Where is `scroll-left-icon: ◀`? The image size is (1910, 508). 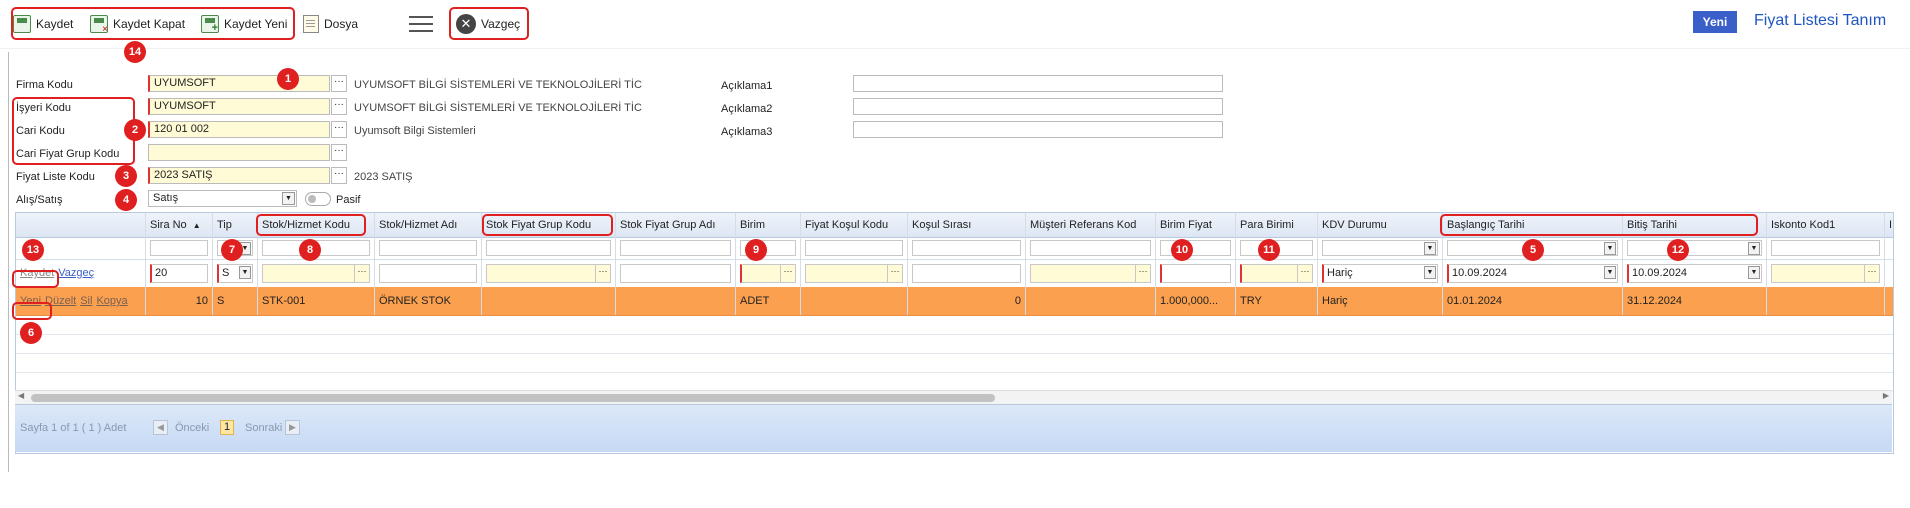
scroll-left-icon: ◀ is located at coordinates (21, 395).